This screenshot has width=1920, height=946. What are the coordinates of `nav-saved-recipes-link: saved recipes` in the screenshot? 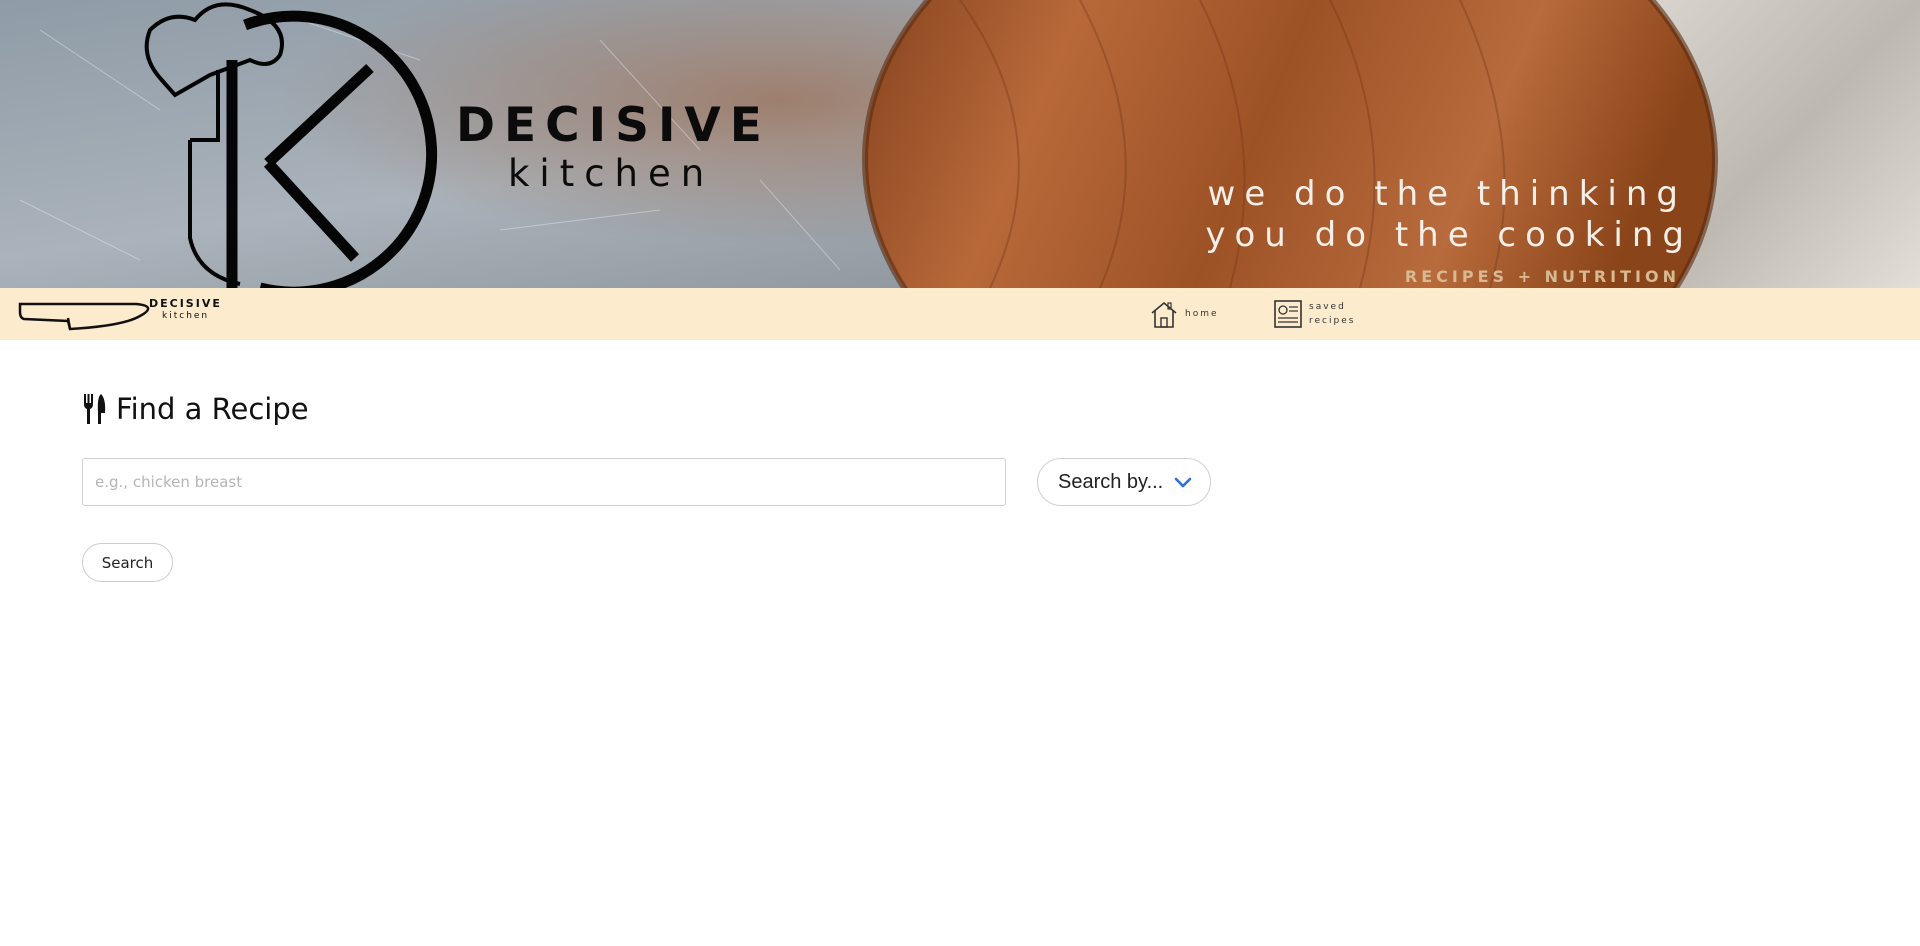 It's located at (1313, 314).